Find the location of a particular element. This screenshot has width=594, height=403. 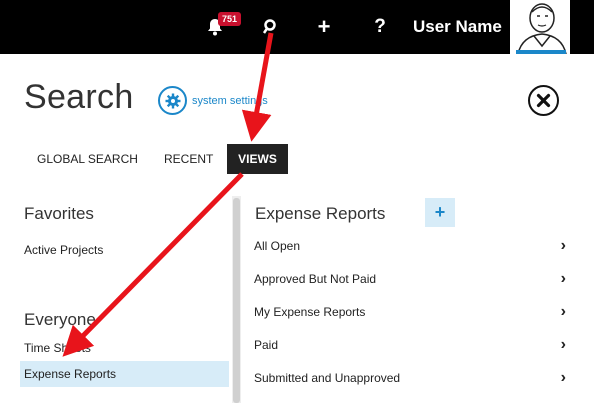

plus-icon: + is located at coordinates (324, 26).